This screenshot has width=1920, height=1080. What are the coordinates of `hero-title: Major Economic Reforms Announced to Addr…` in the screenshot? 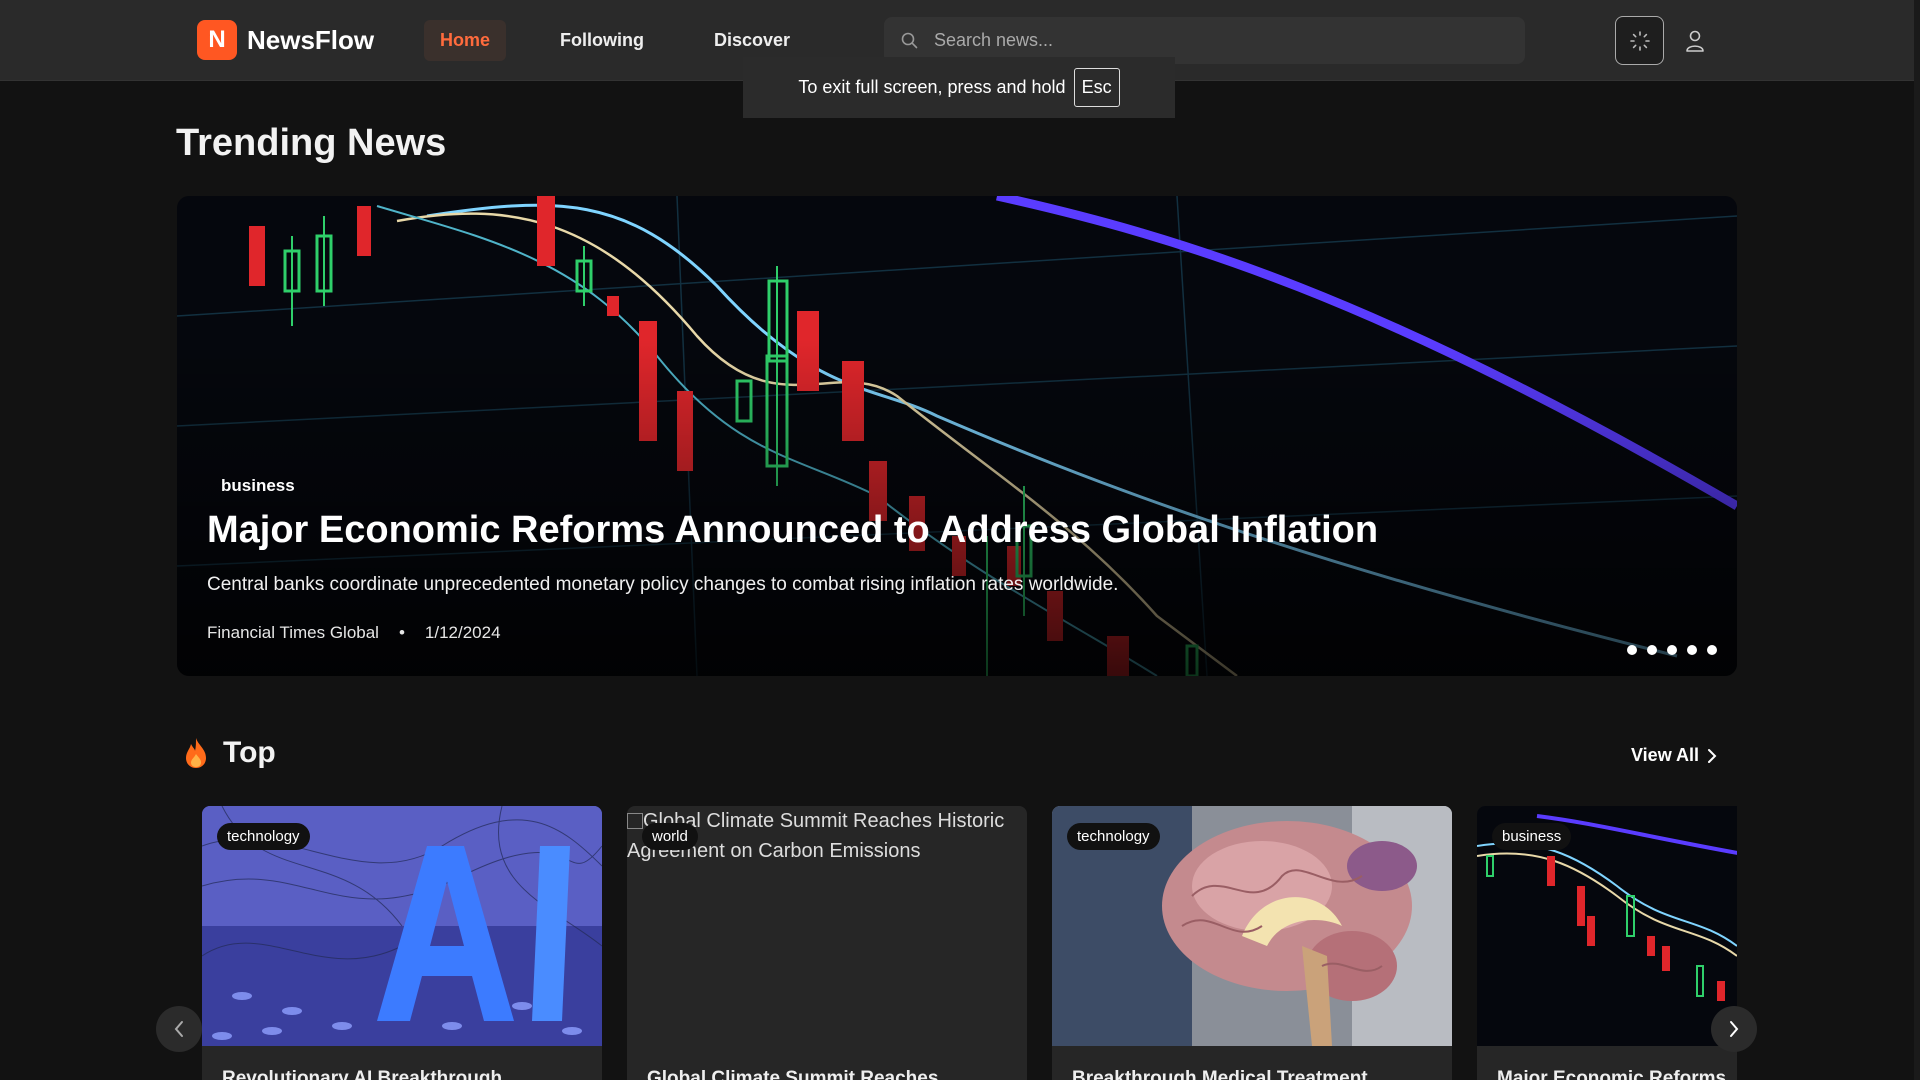 It's located at (792, 530).